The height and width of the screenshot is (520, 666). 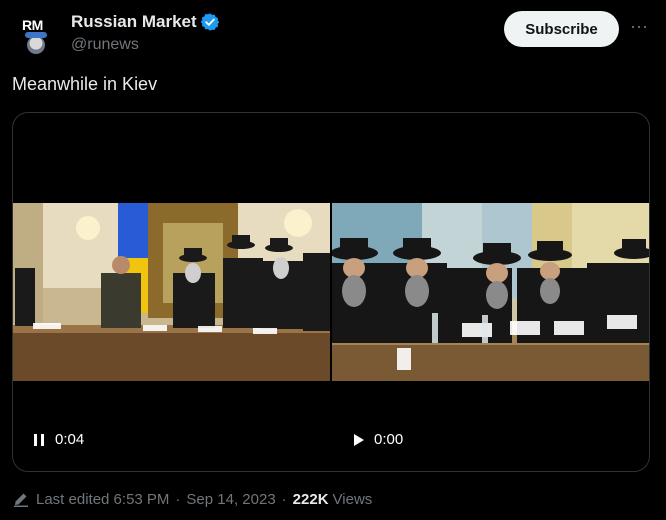 I want to click on views-label: Views, so click(x=352, y=499).